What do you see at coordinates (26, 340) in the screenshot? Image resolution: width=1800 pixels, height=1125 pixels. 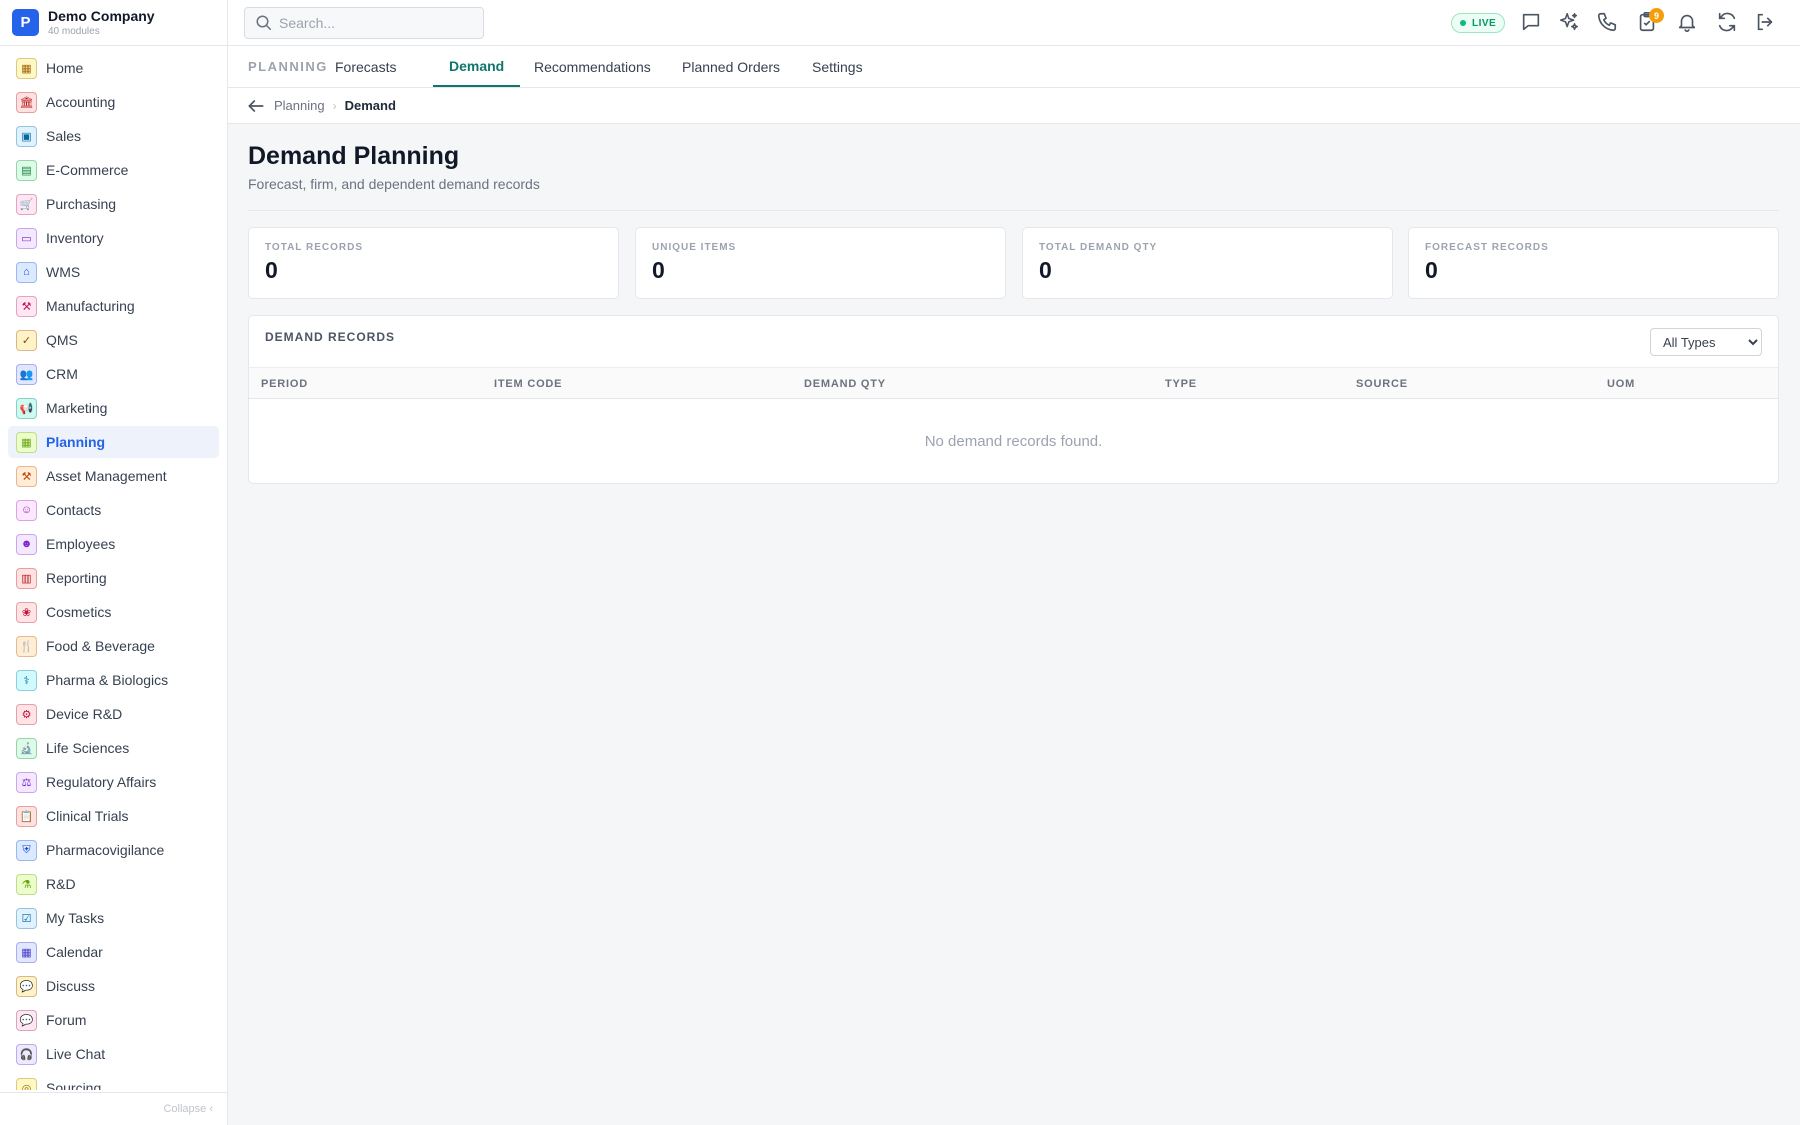 I see `check-badge-icon: ✓` at bounding box center [26, 340].